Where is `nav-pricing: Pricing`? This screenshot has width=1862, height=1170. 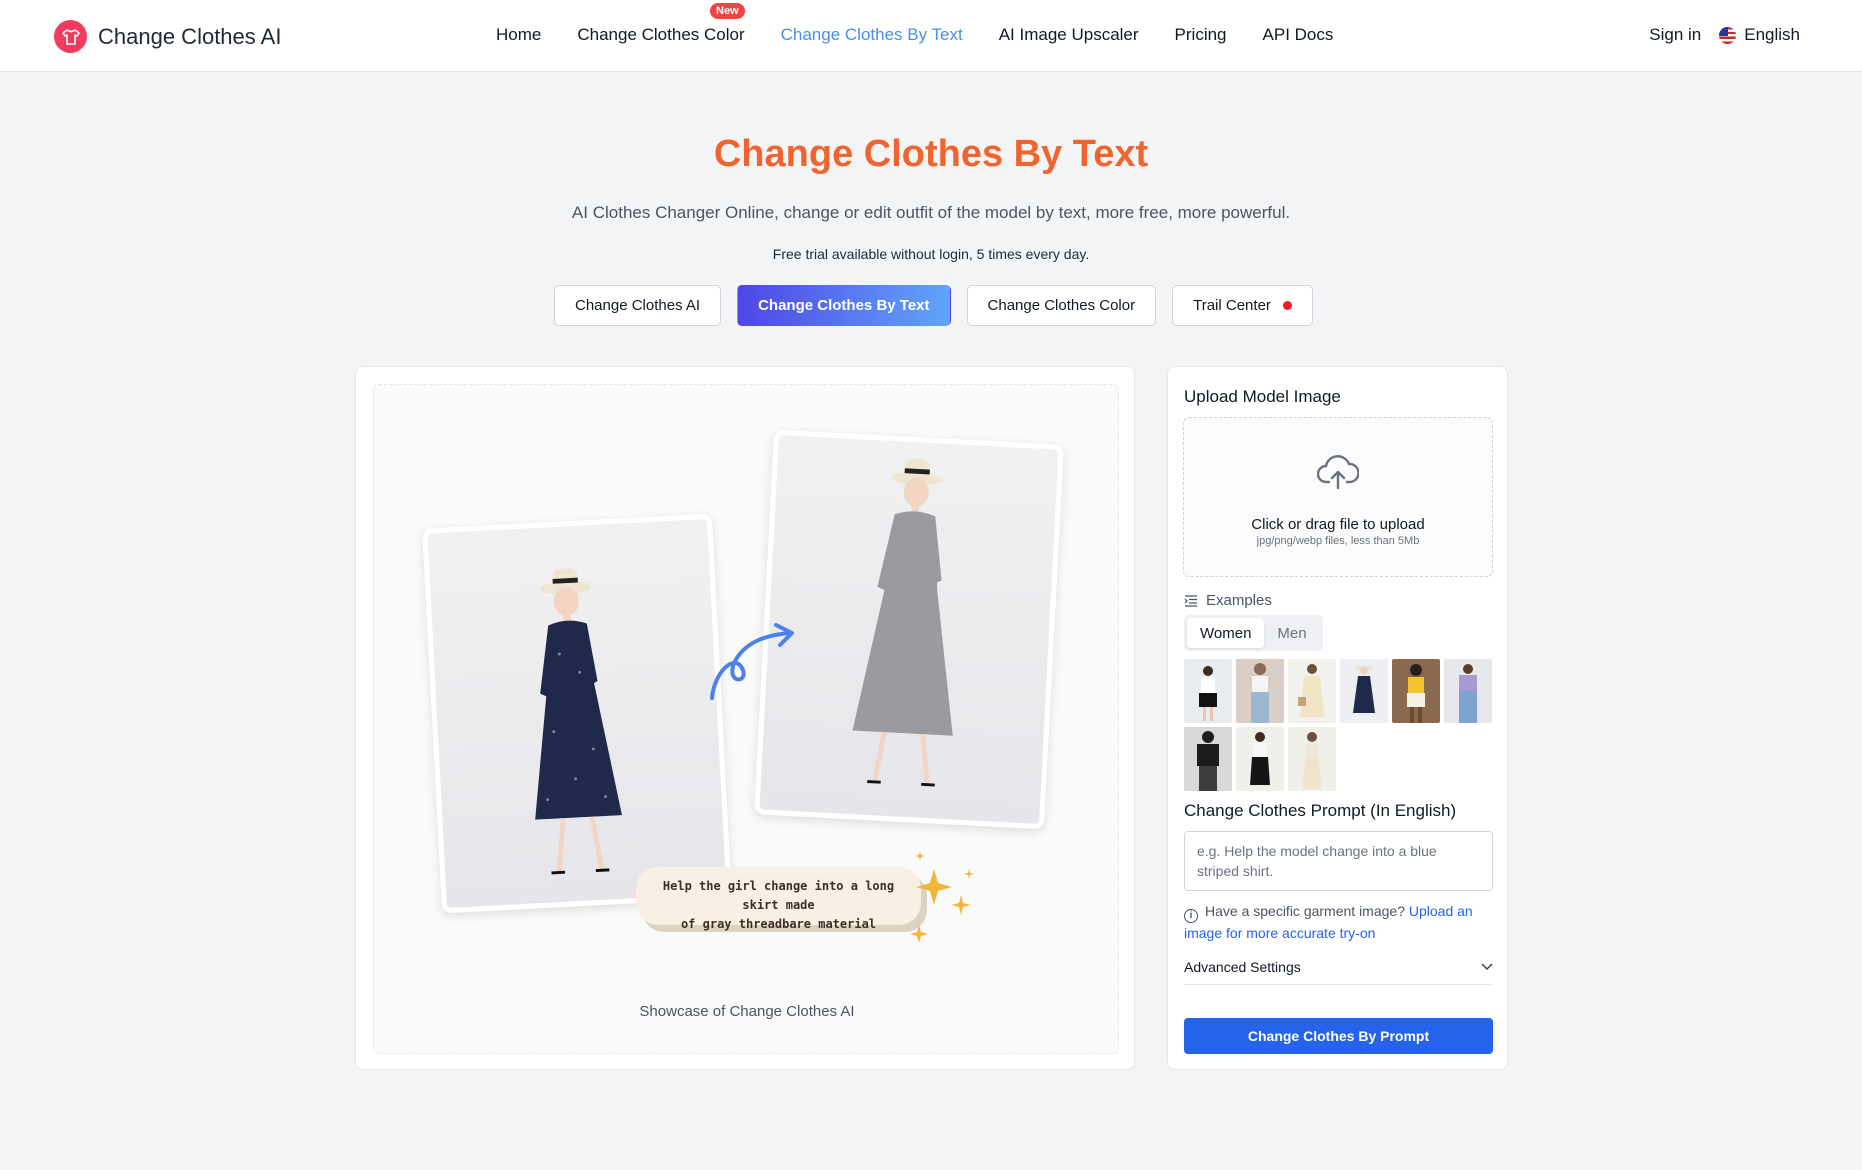 nav-pricing: Pricing is located at coordinates (1201, 35).